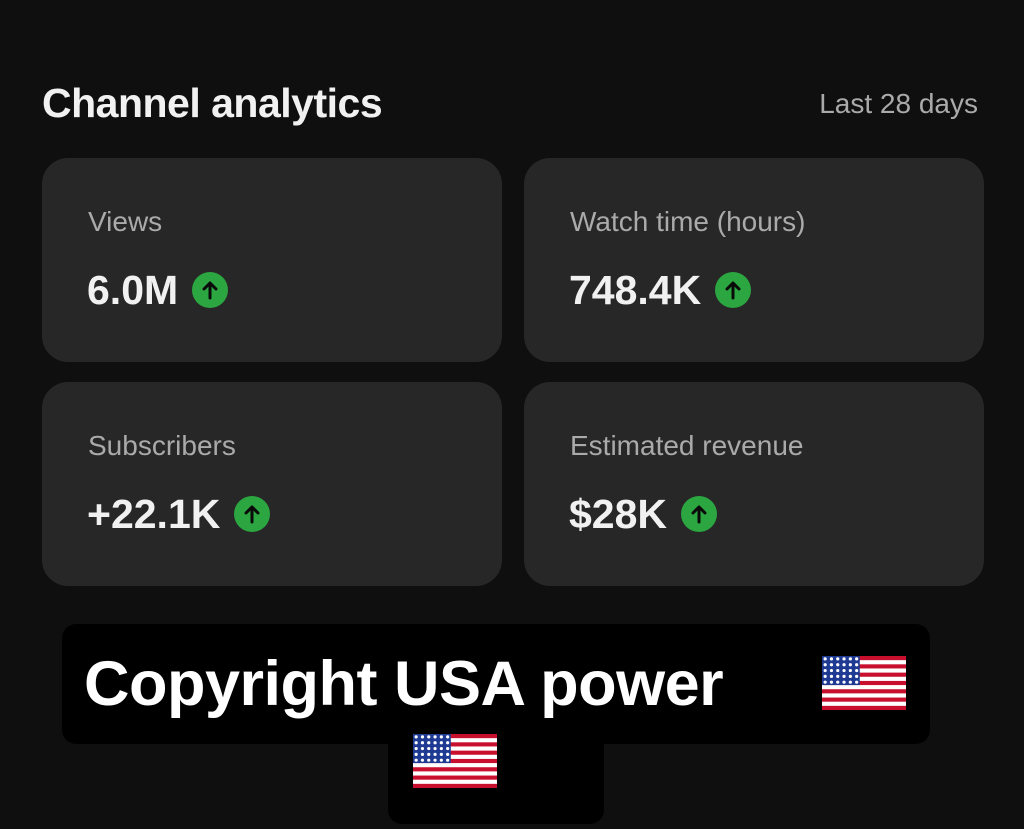  I want to click on metric-card-watch-time: Watch time (hours) 748.4K, so click(754, 260).